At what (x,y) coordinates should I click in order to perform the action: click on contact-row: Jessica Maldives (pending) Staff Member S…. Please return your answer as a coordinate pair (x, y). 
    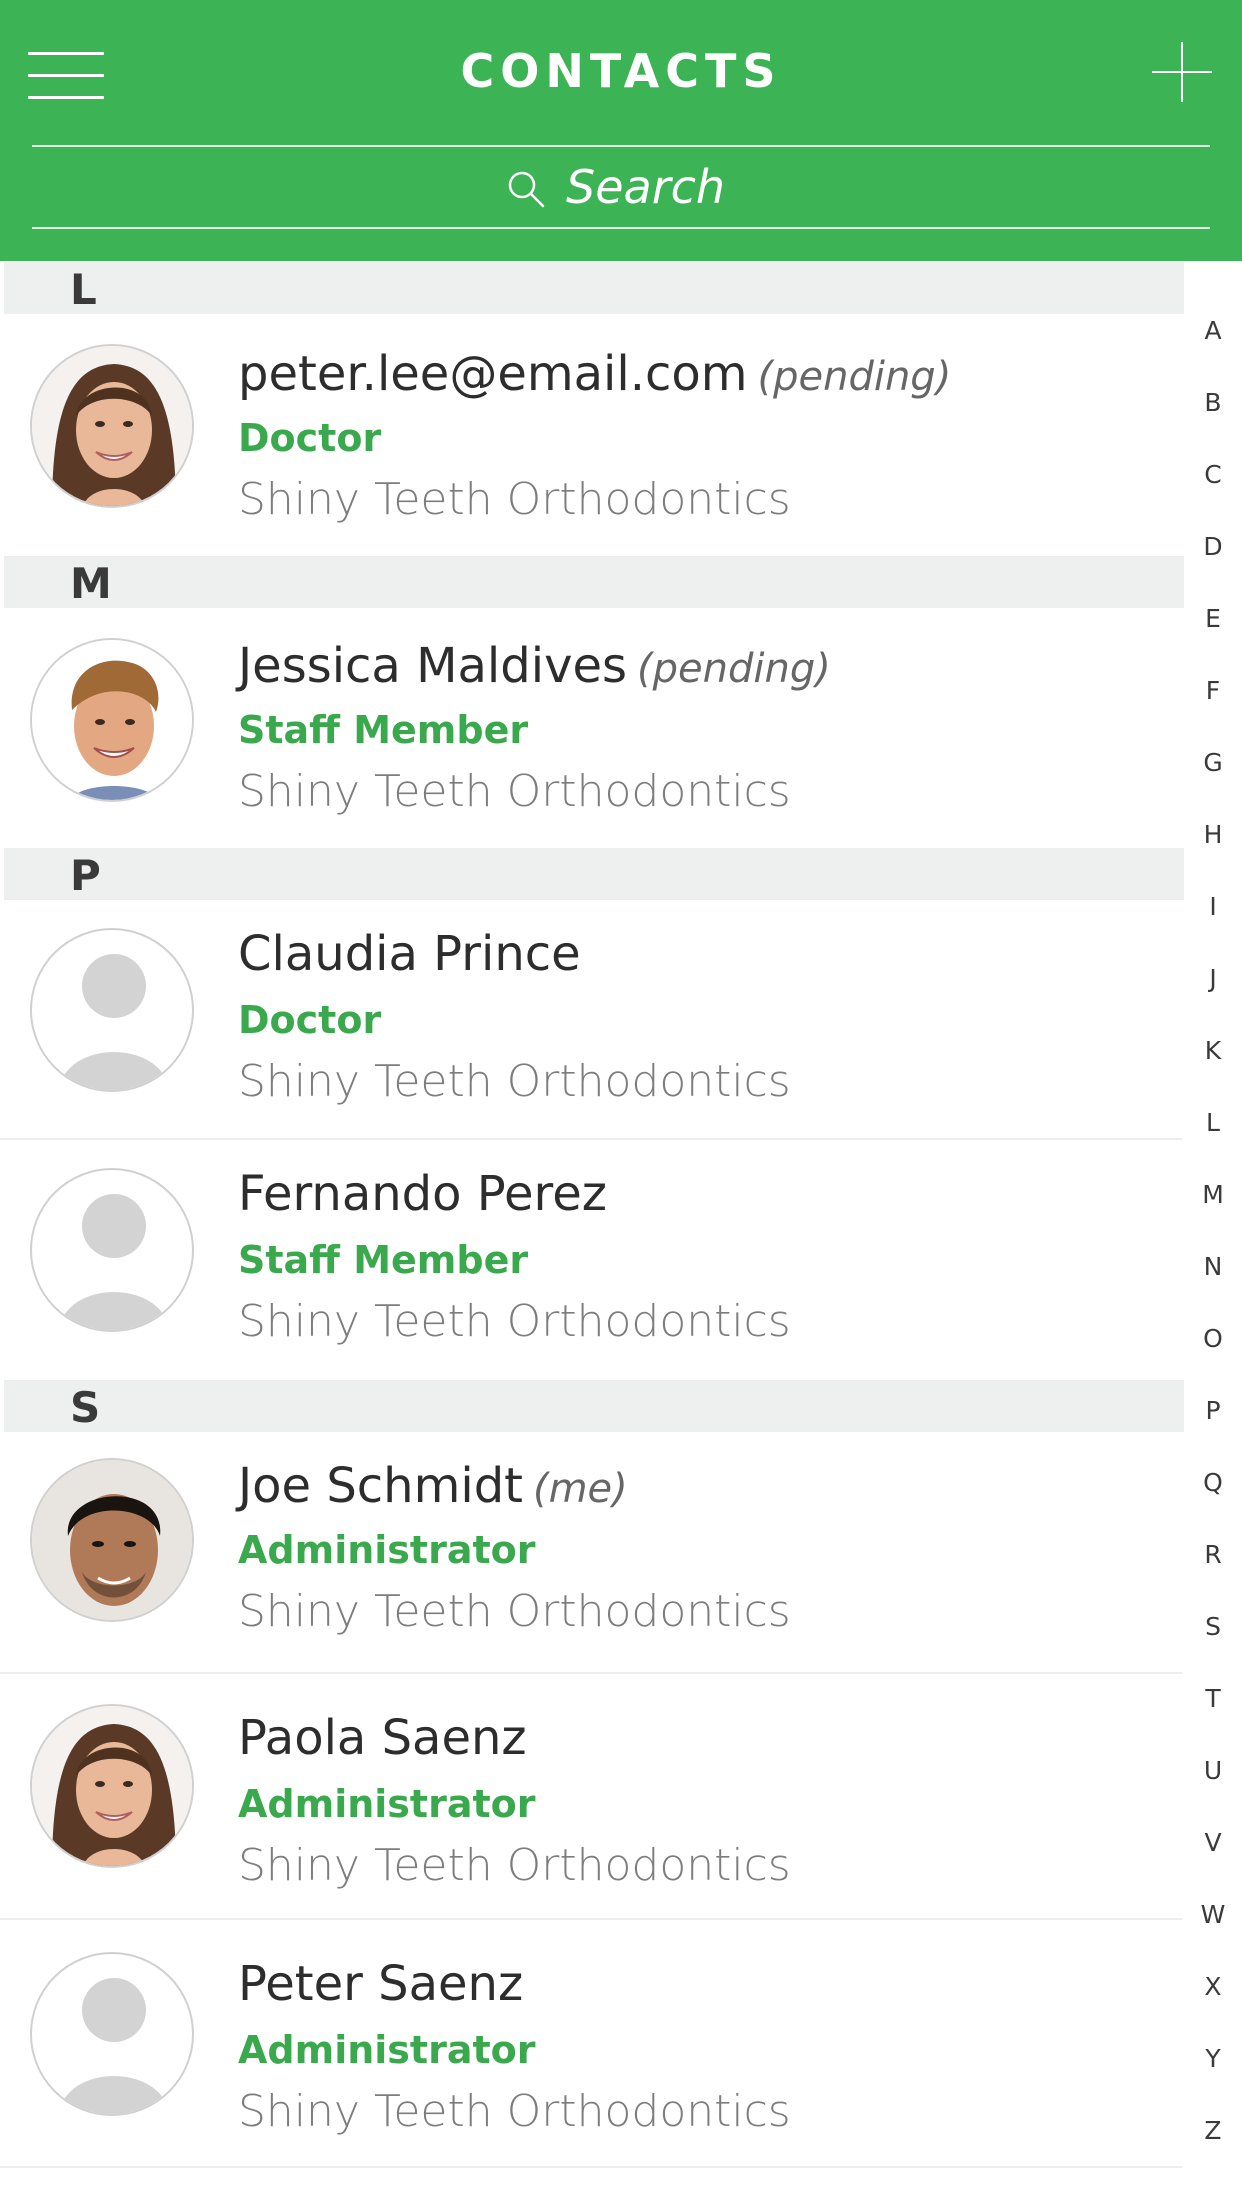
    Looking at the image, I should click on (591, 728).